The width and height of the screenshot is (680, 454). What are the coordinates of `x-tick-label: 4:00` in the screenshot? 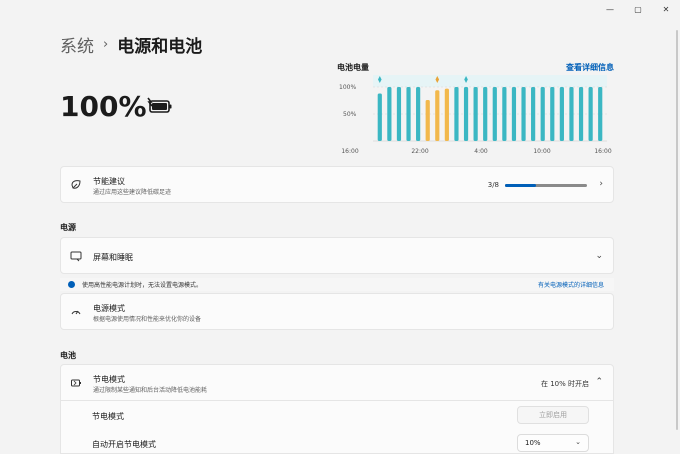 It's located at (481, 151).